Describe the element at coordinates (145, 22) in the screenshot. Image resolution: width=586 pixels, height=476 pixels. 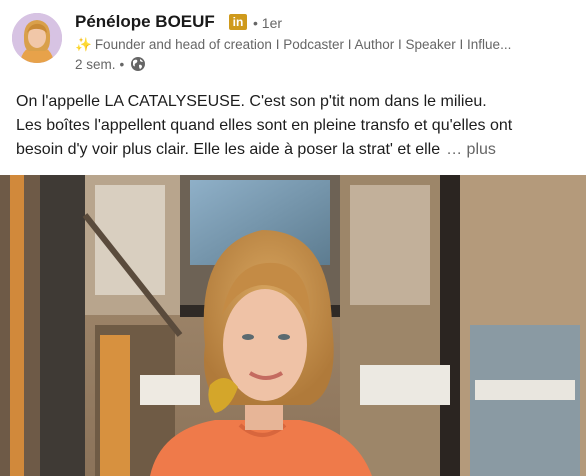
I see `author-name: Pénélope BOEUF` at that location.